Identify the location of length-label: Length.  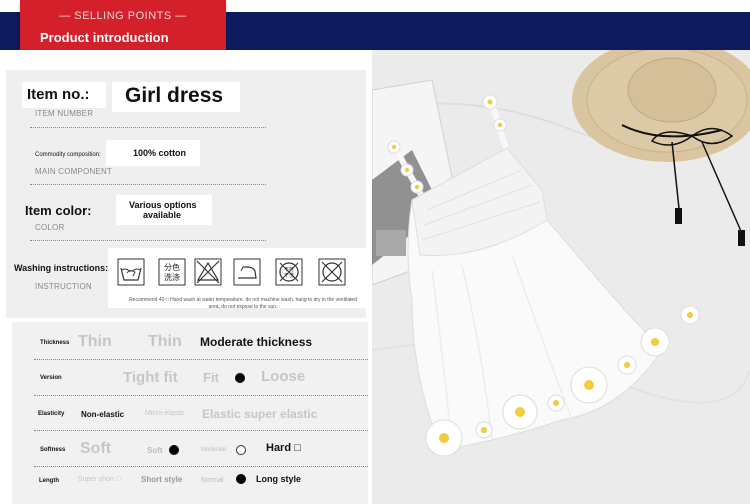
(49, 481).